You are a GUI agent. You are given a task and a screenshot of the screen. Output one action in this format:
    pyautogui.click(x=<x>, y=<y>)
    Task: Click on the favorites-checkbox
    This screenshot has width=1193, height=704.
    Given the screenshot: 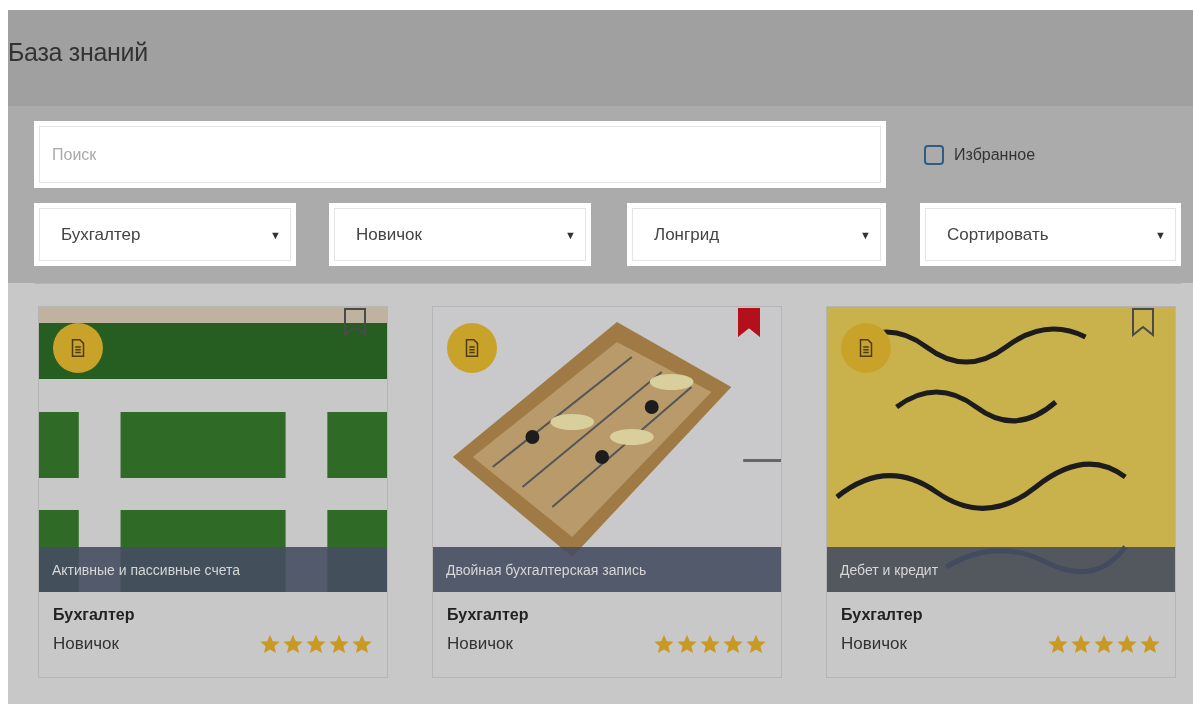 What is the action you would take?
    pyautogui.click(x=934, y=154)
    